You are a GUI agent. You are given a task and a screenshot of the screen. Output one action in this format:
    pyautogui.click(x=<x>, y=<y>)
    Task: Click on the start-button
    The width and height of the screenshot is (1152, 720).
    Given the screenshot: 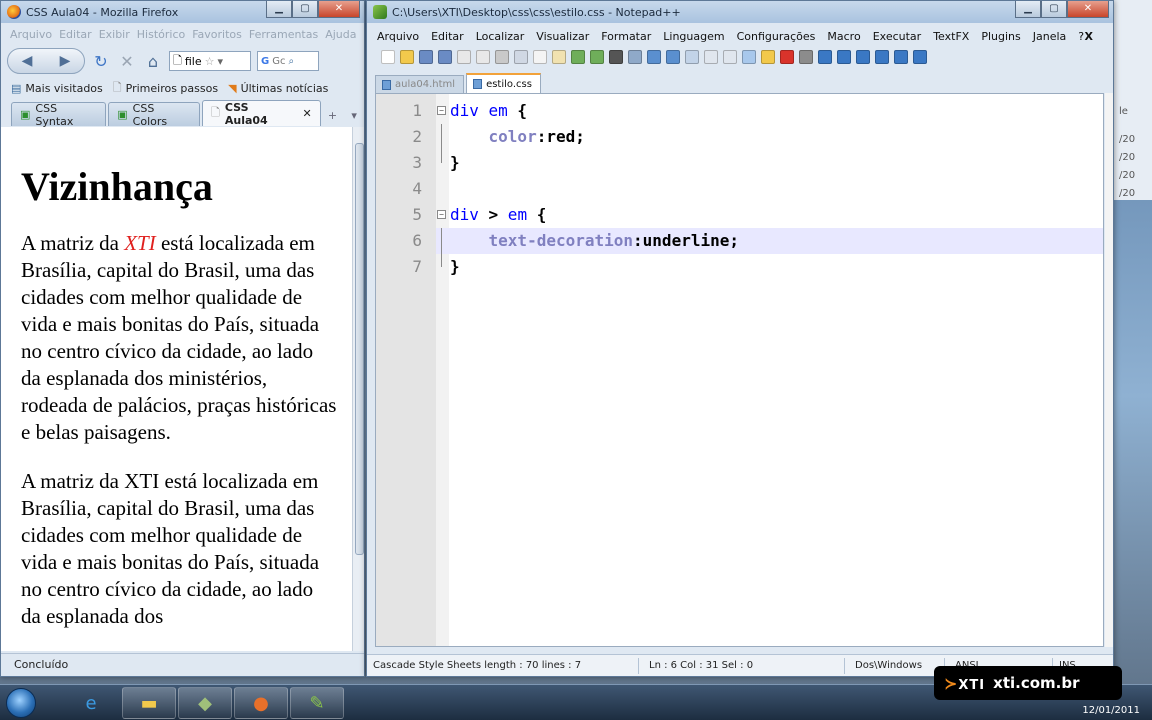 What is the action you would take?
    pyautogui.click(x=21, y=703)
    